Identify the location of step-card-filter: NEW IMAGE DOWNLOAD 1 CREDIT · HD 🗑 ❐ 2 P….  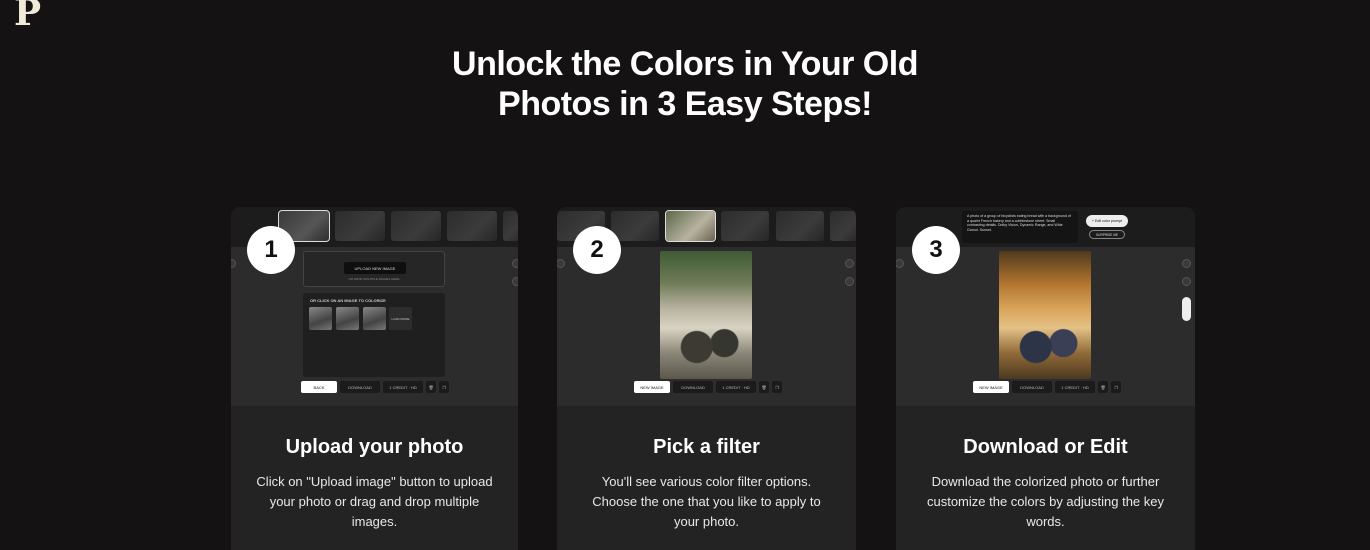
(706, 378).